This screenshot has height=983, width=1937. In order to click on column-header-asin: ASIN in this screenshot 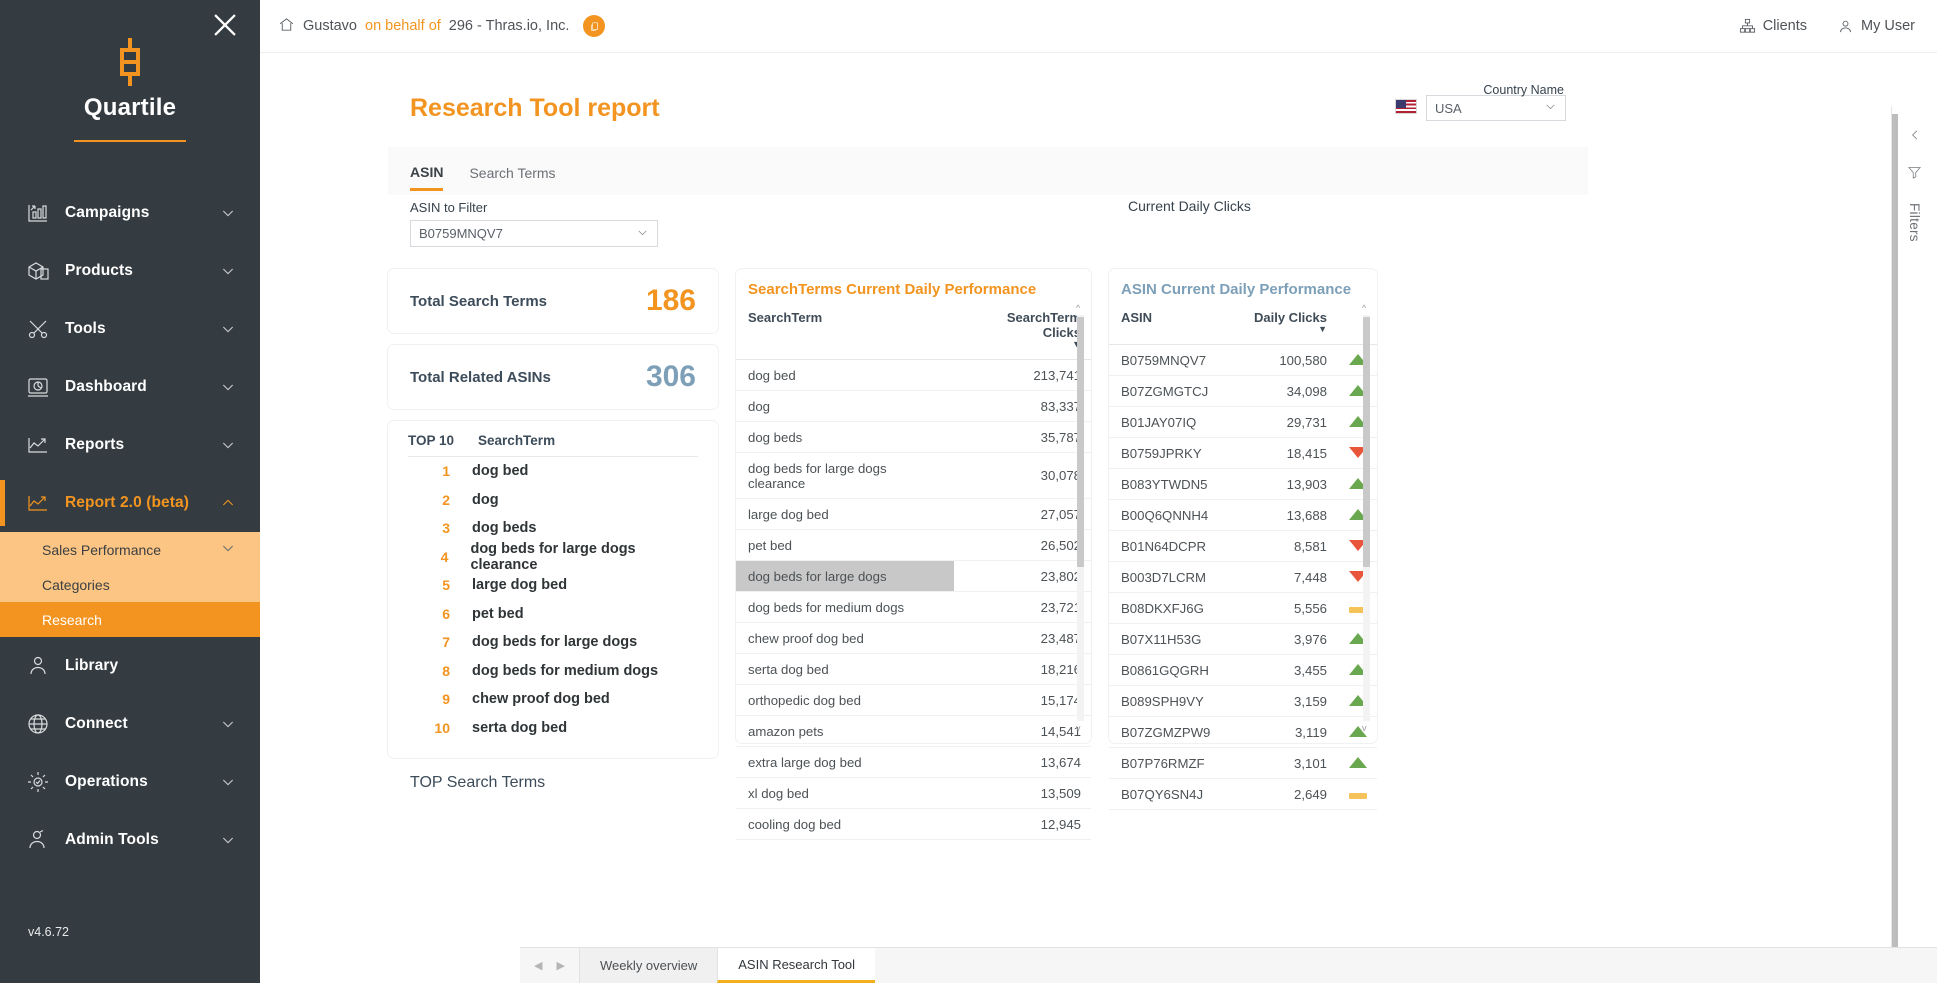, I will do `click(1171, 325)`.